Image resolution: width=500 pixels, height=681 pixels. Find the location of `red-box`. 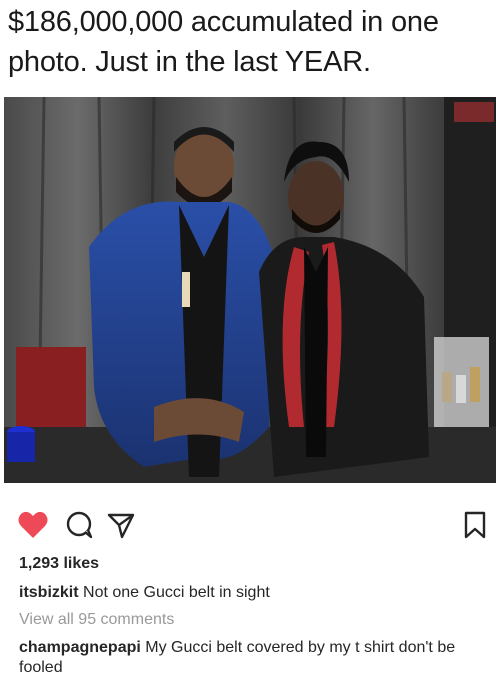

red-box is located at coordinates (51, 387).